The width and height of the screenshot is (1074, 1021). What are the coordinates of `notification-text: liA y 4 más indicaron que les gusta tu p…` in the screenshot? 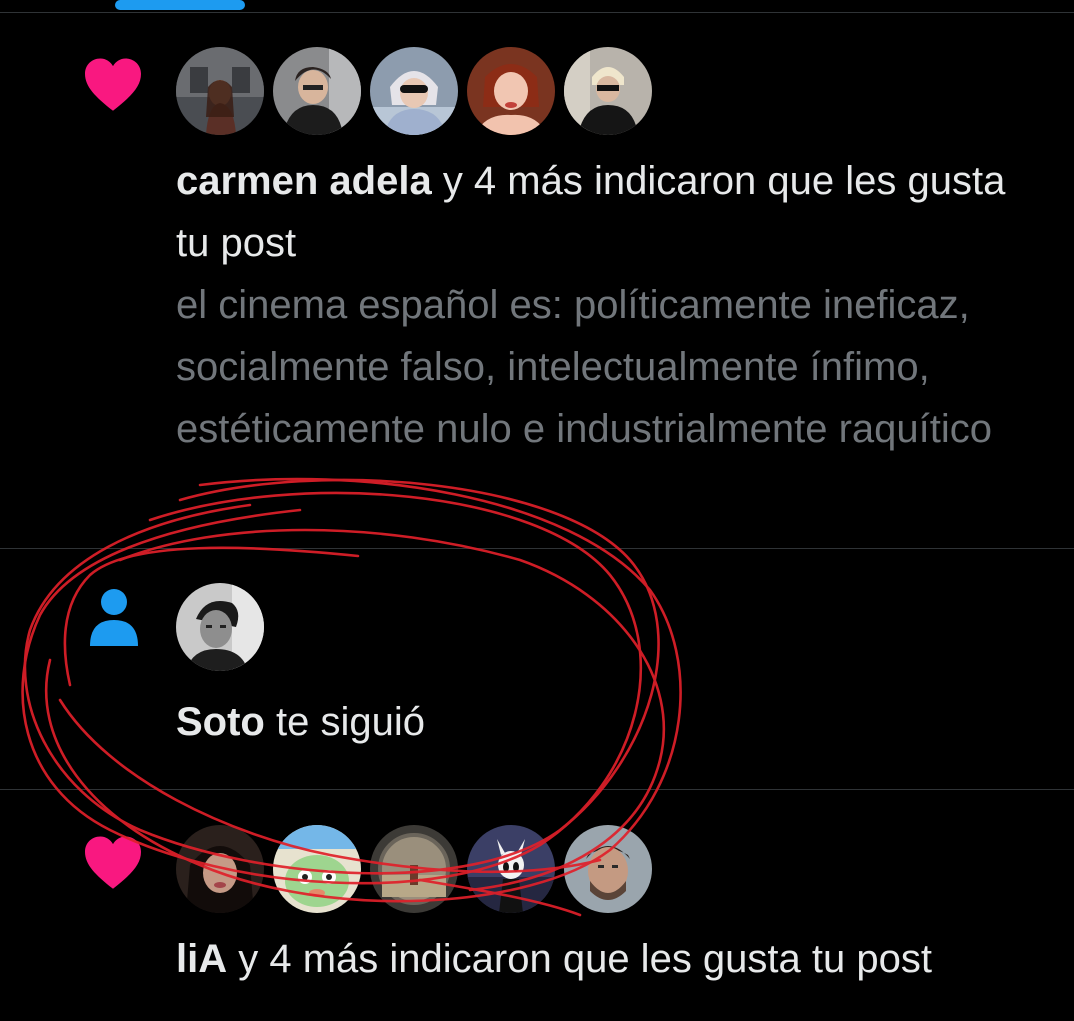 It's located at (606, 959).